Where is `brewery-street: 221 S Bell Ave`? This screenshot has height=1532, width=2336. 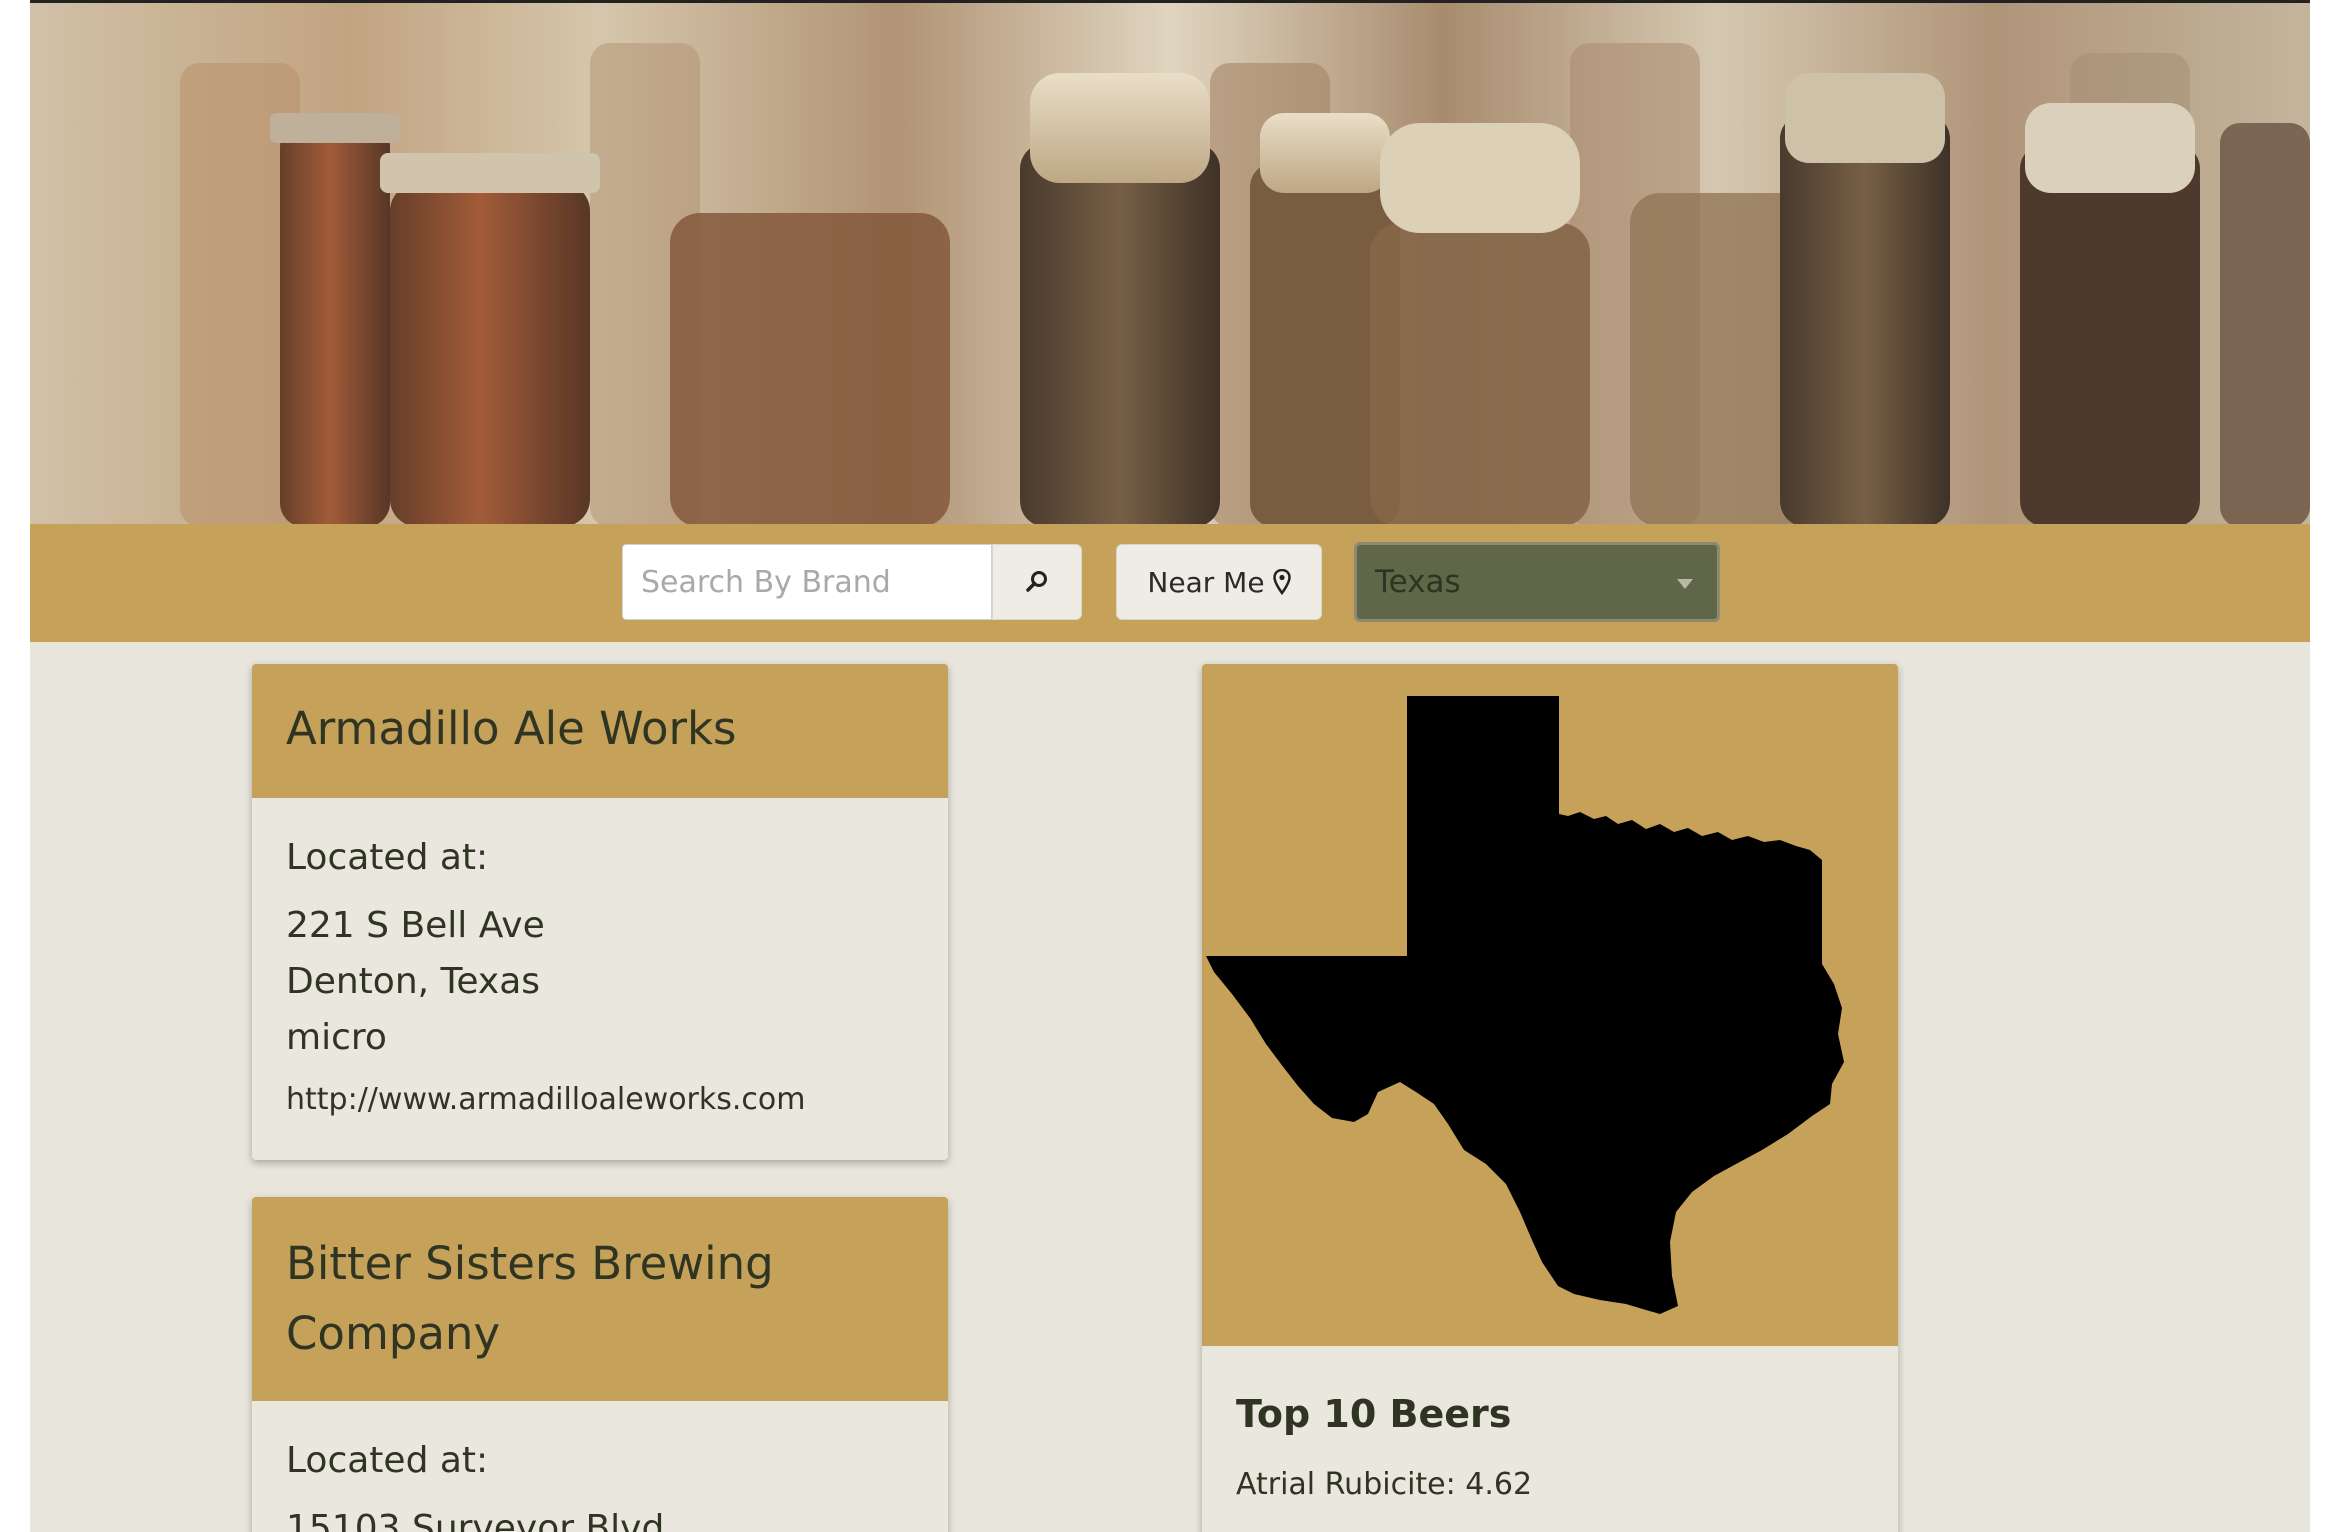 brewery-street: 221 S Bell Ave is located at coordinates (415, 925).